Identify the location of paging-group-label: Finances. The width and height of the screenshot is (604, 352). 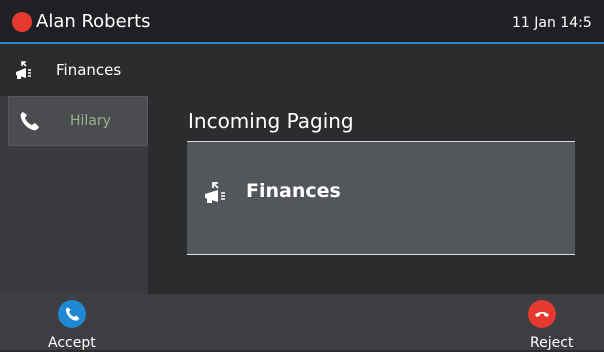
(89, 70).